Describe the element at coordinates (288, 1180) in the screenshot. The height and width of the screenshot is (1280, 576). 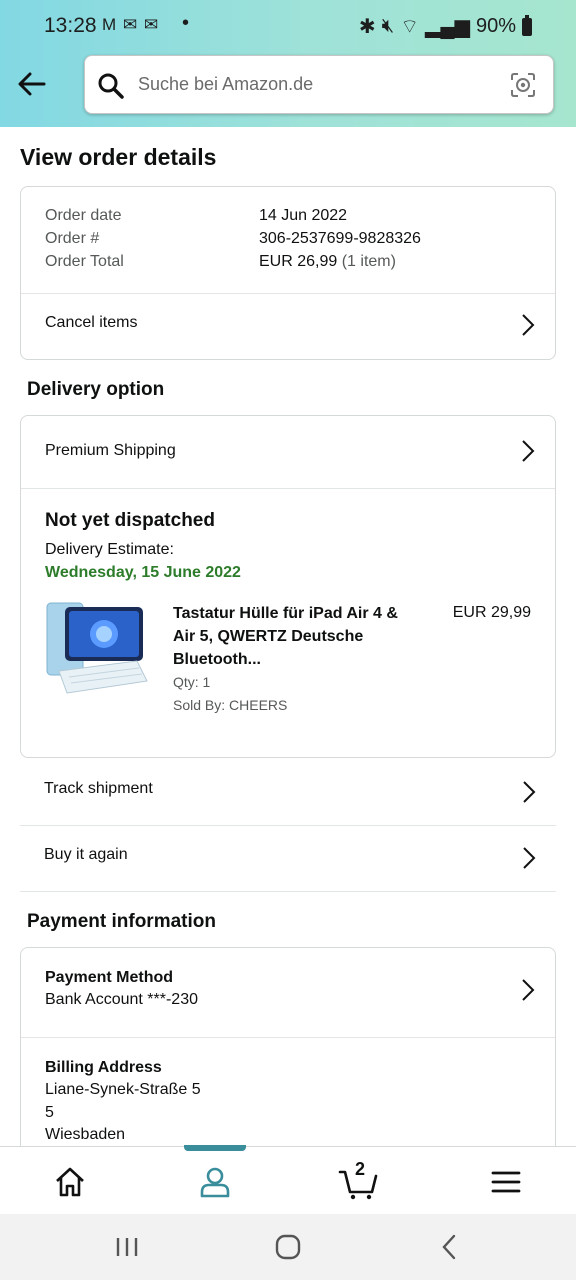
I see `bottom-navigation: 2` at that location.